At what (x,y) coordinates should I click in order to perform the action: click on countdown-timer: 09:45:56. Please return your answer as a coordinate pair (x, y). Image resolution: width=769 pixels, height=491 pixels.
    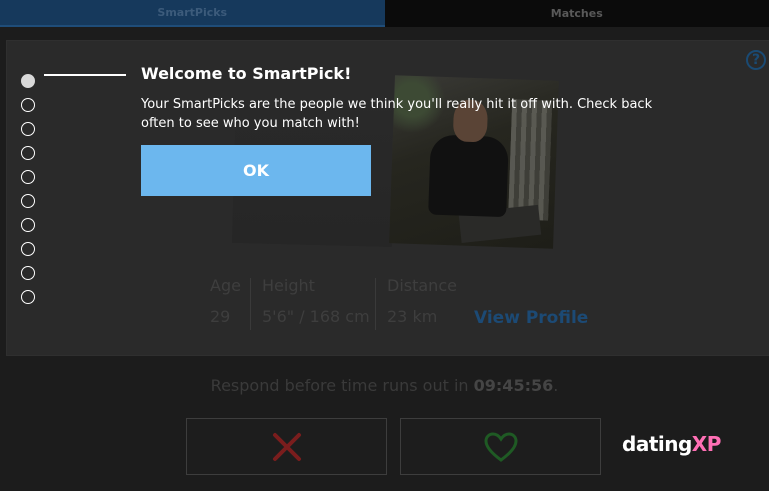
    Looking at the image, I should click on (513, 385).